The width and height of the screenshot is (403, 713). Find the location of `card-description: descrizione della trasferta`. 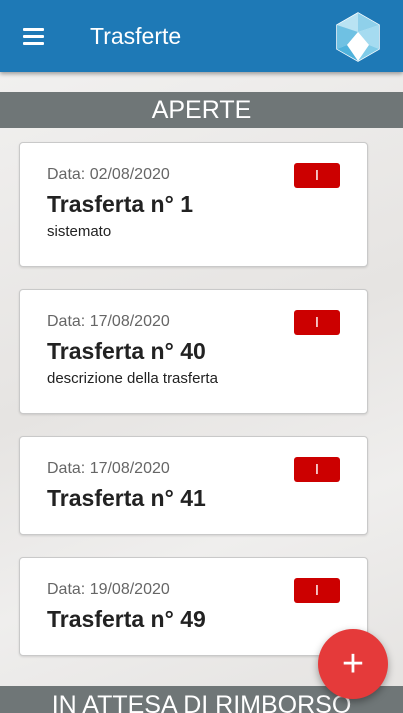

card-description: descrizione della trasferta is located at coordinates (132, 378).